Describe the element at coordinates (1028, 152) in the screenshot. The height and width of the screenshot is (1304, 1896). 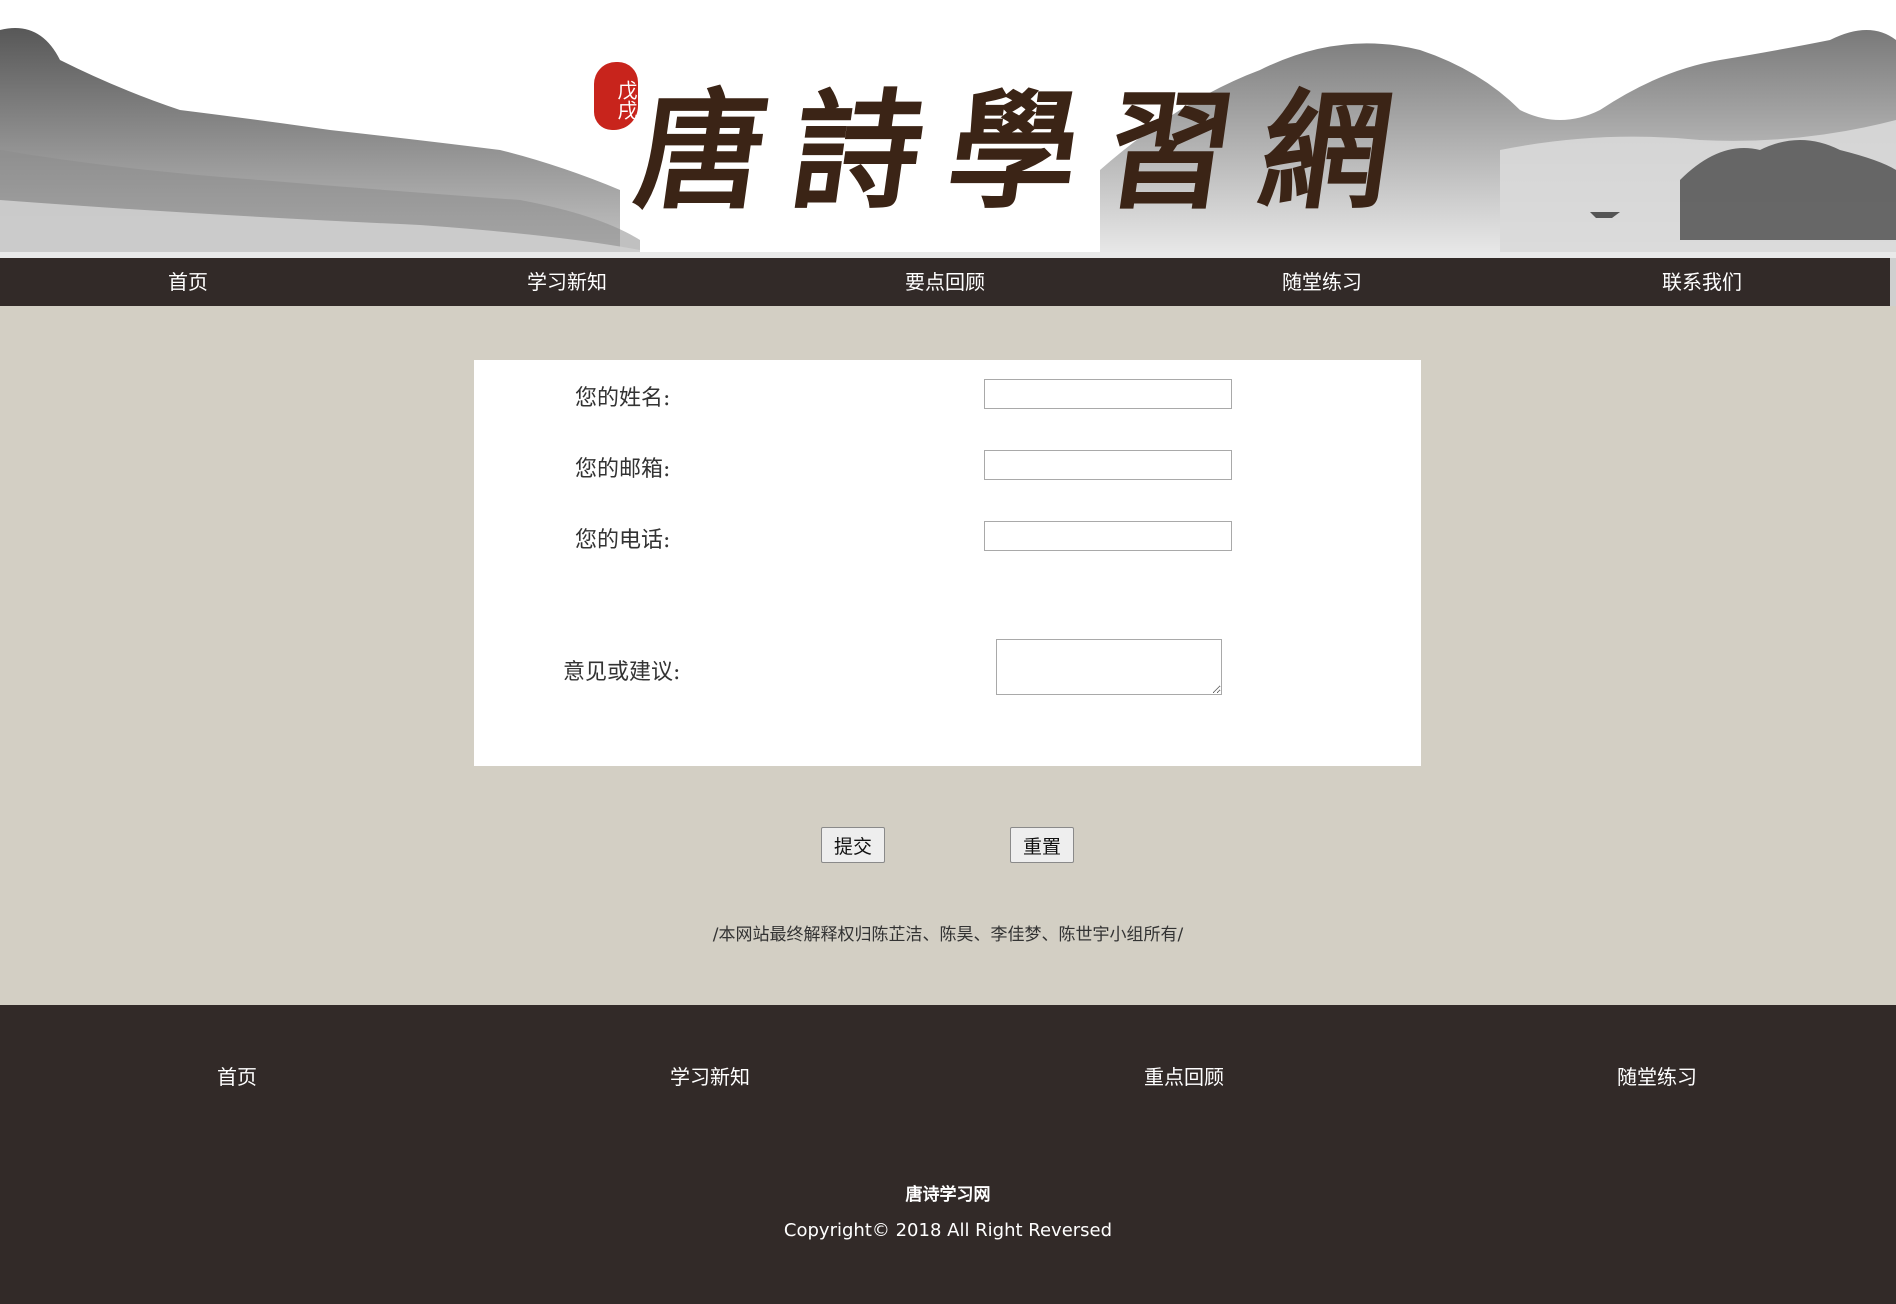
I see `site-logo-calligraphy: 唐詩學習網` at that location.